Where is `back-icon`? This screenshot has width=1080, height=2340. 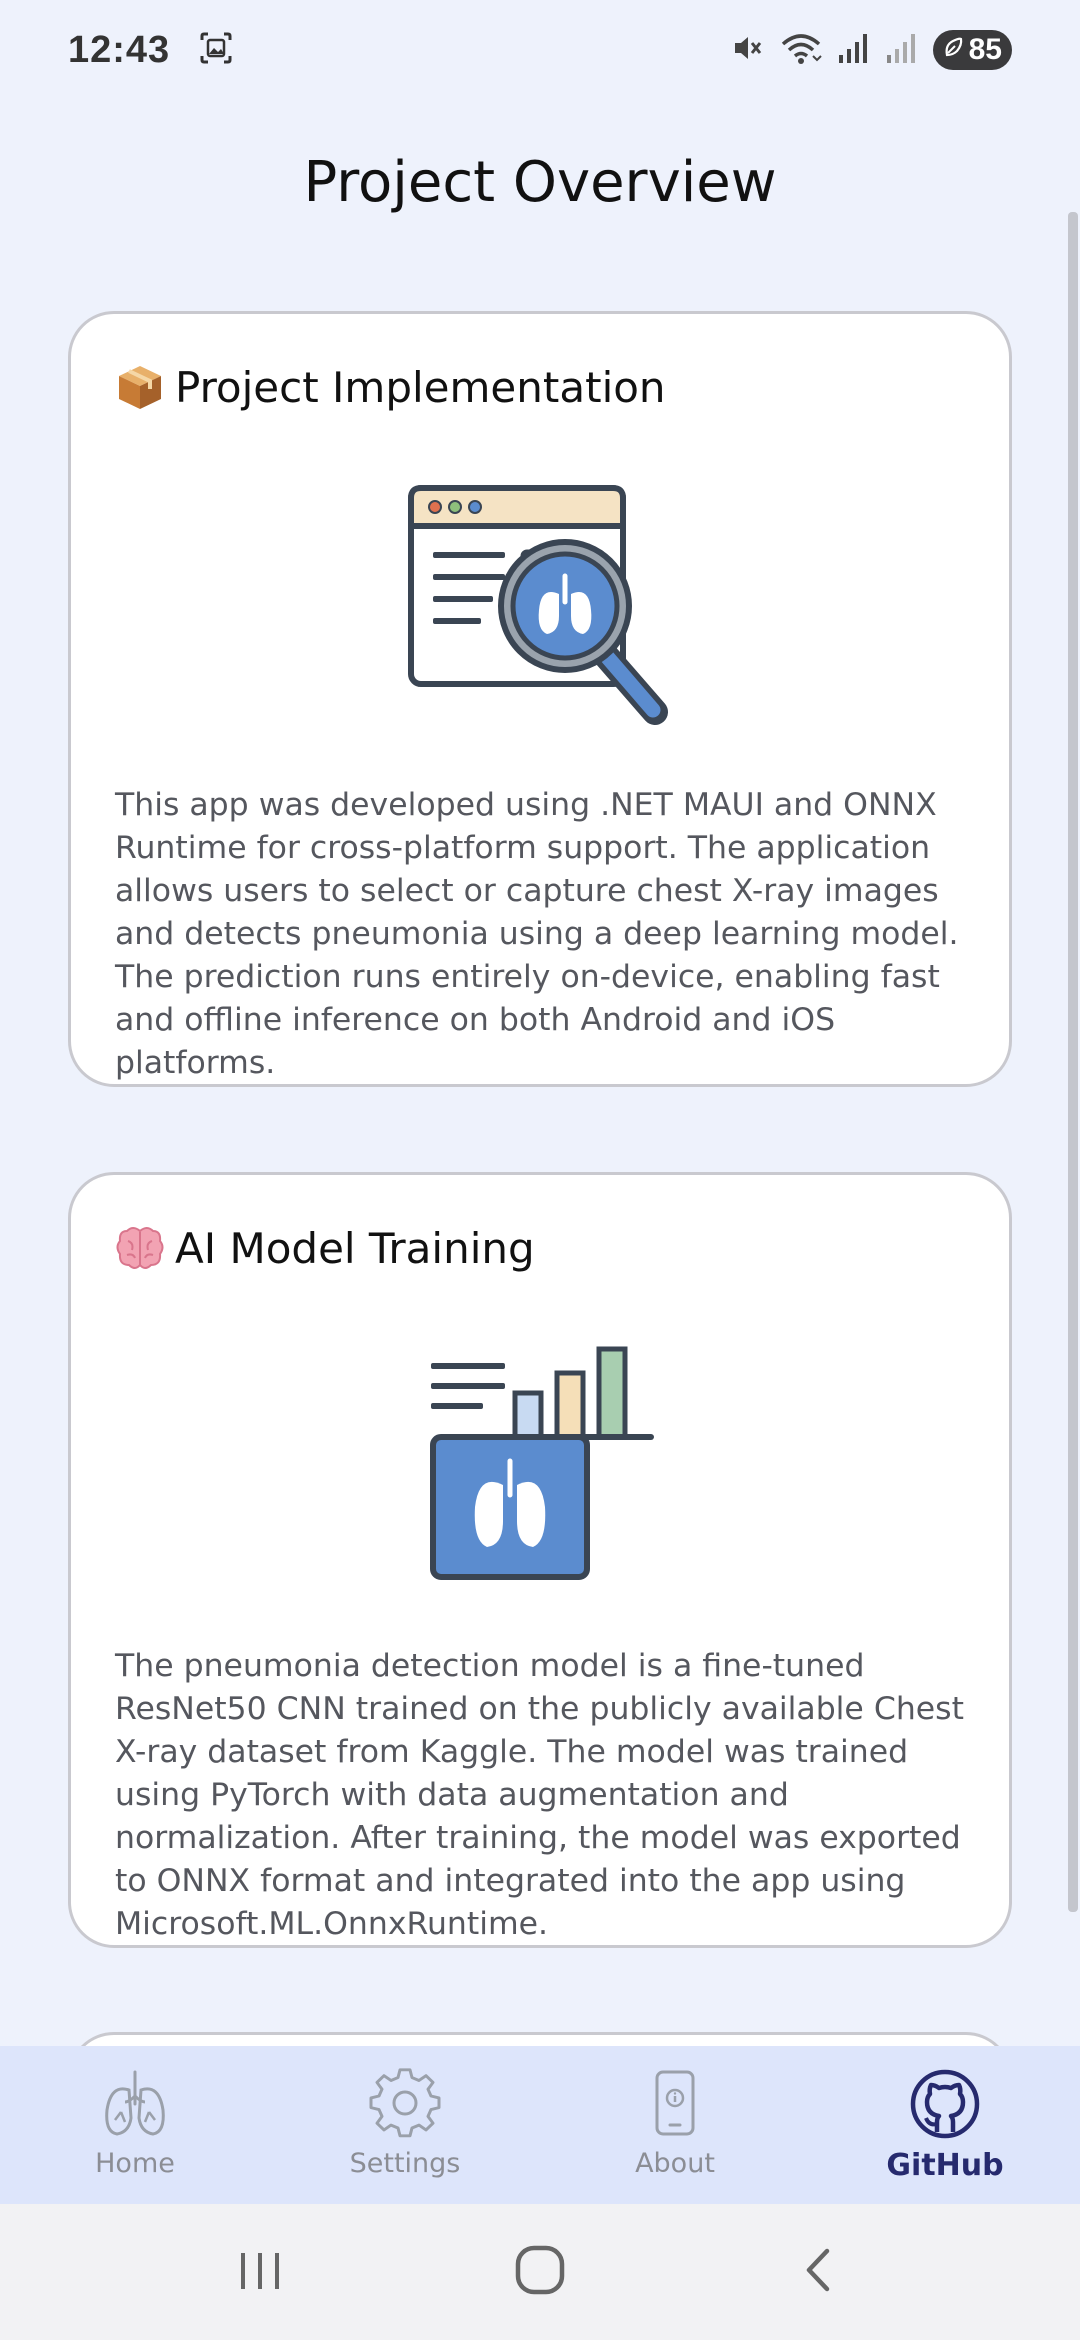 back-icon is located at coordinates (820, 2272).